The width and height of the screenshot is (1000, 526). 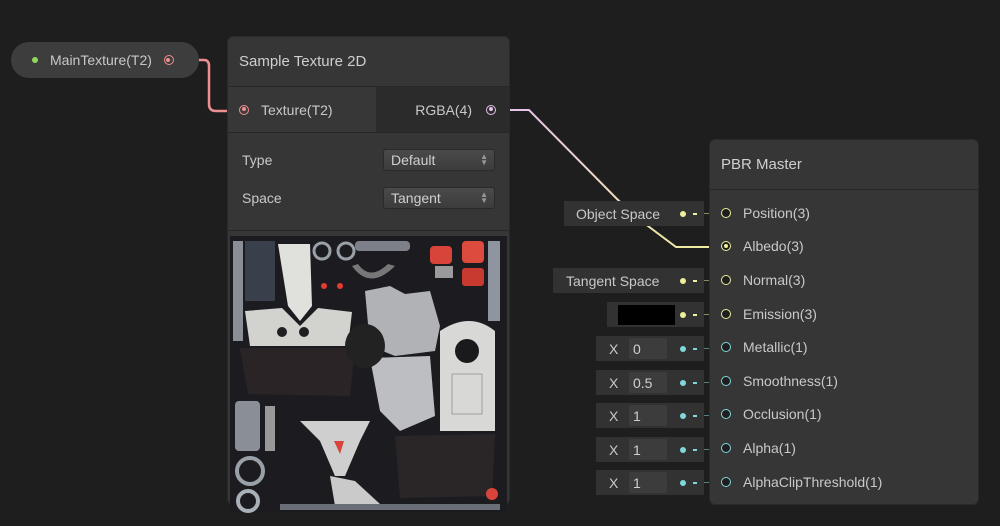 I want to click on slot-label: Position(3), so click(x=776, y=212).